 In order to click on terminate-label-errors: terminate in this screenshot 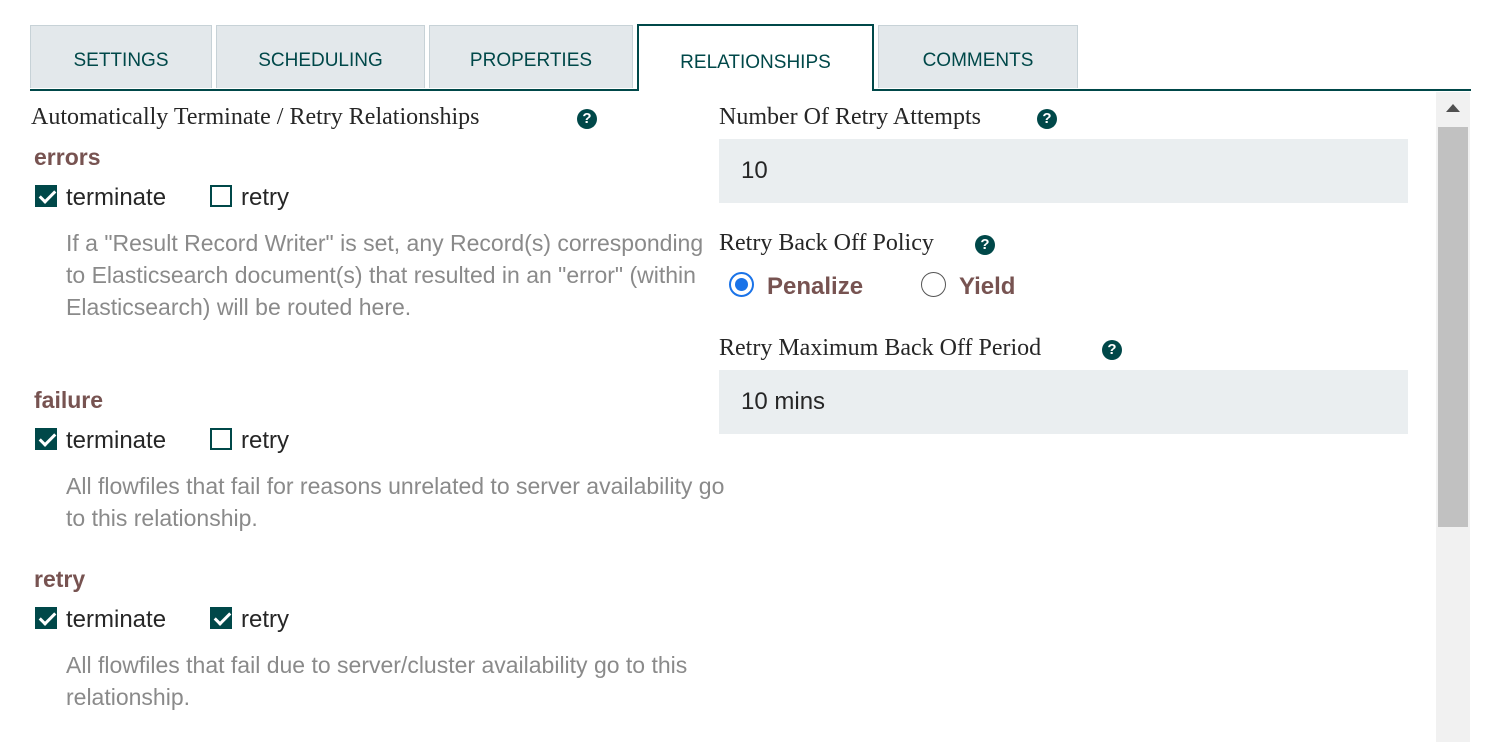, I will do `click(116, 197)`.